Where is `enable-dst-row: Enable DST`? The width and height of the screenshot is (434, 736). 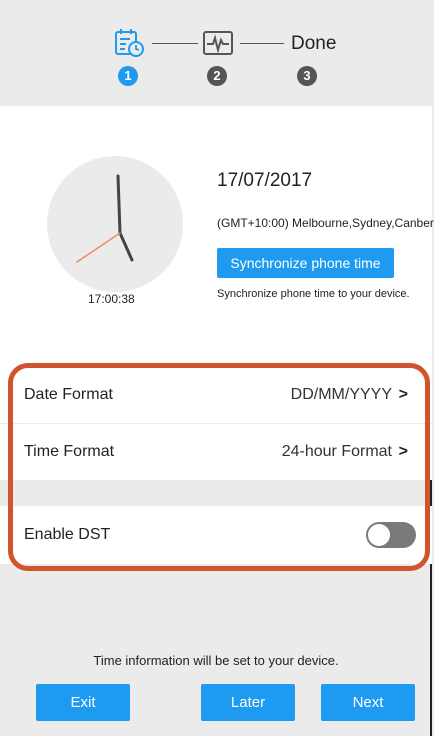 enable-dst-row: Enable DST is located at coordinates (216, 535).